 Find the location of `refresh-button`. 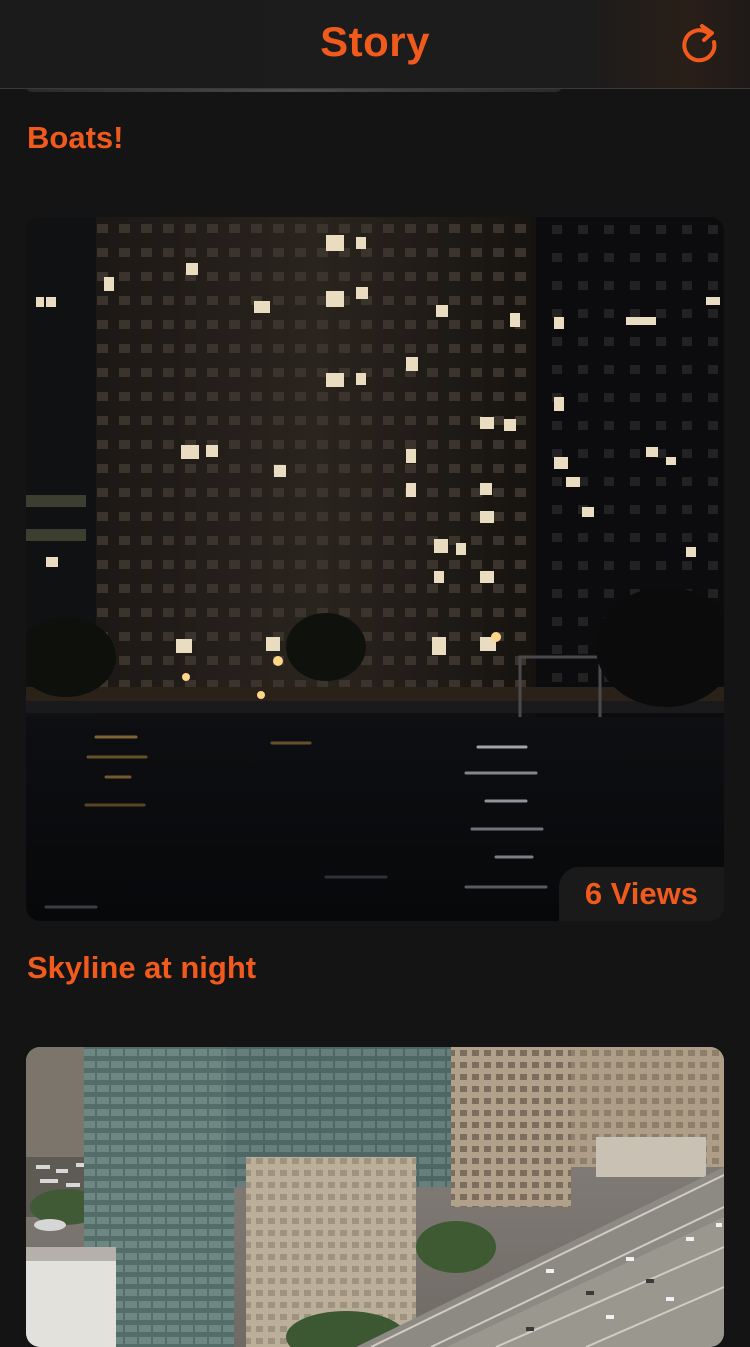

refresh-button is located at coordinates (700, 44).